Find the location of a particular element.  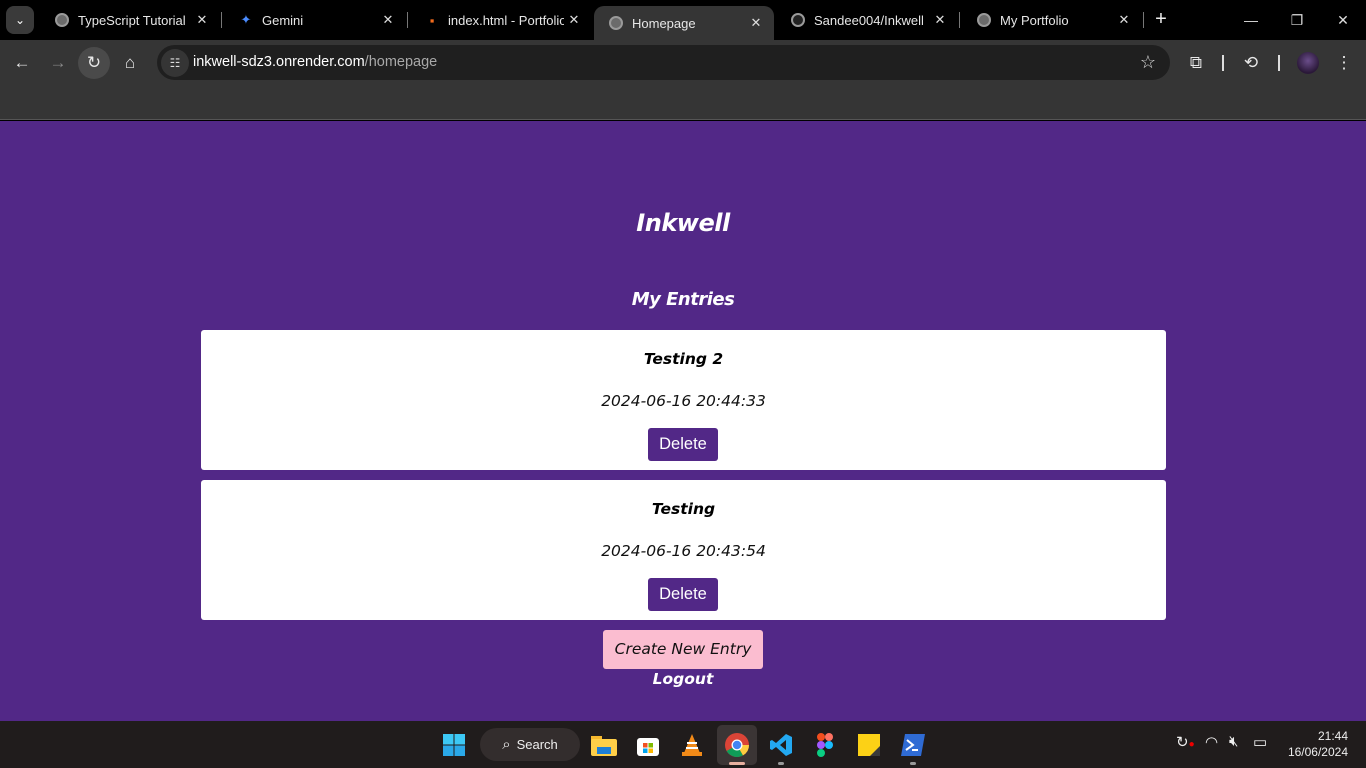

entry-title: Testing 2 is located at coordinates (683, 359).